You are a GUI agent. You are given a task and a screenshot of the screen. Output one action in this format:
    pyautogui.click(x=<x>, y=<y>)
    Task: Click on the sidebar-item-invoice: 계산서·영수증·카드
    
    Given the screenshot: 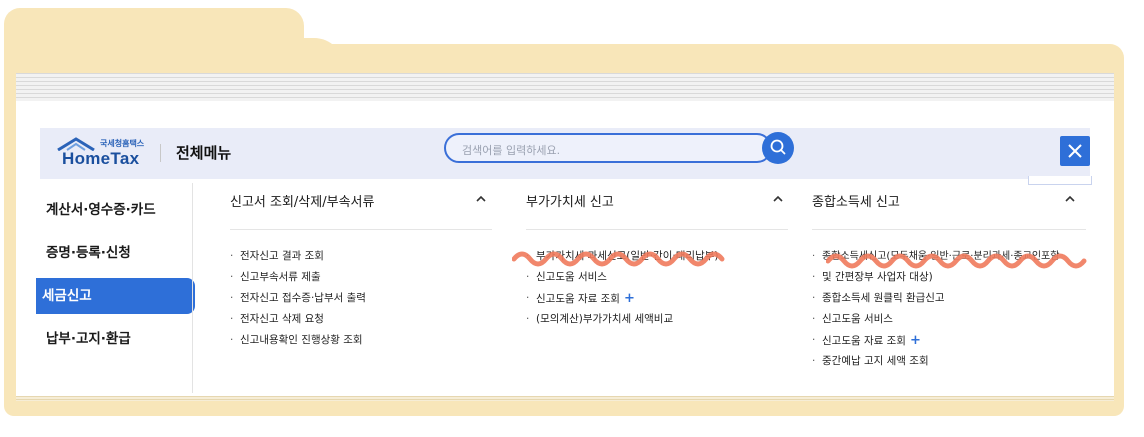 What is the action you would take?
    pyautogui.click(x=117, y=210)
    